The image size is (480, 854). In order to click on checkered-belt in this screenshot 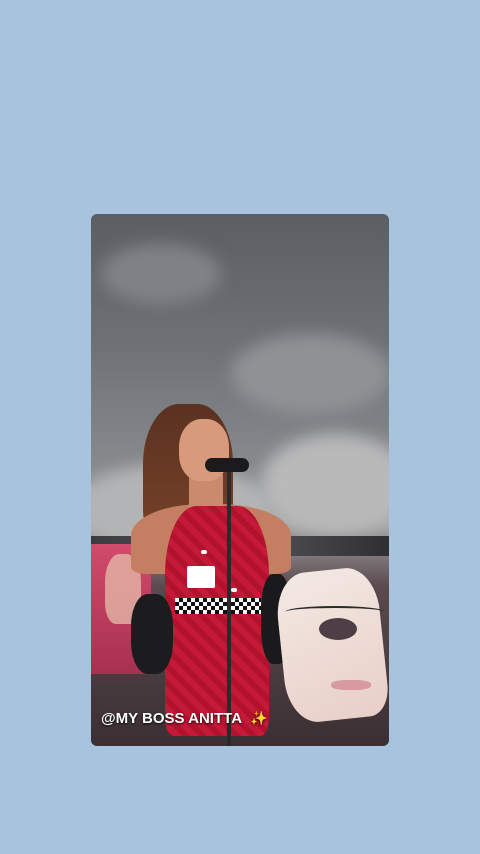, I will do `click(218, 606)`.